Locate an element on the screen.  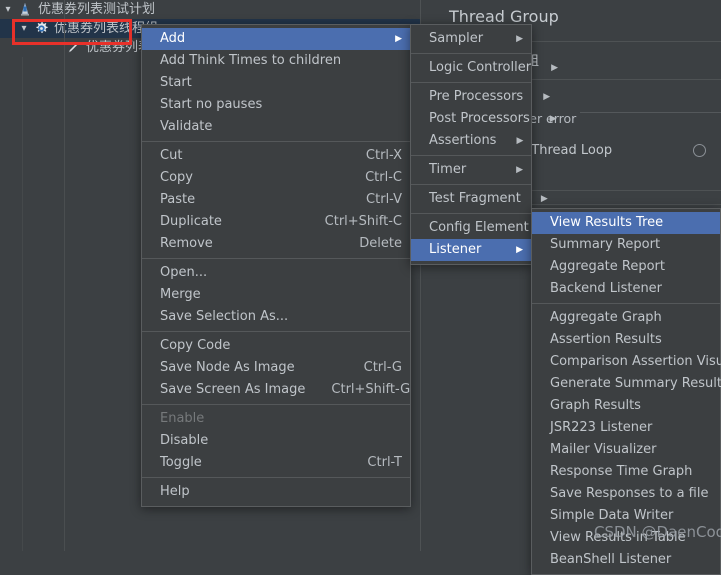
menu-item-copy-code: Copy Code is located at coordinates (276, 346).